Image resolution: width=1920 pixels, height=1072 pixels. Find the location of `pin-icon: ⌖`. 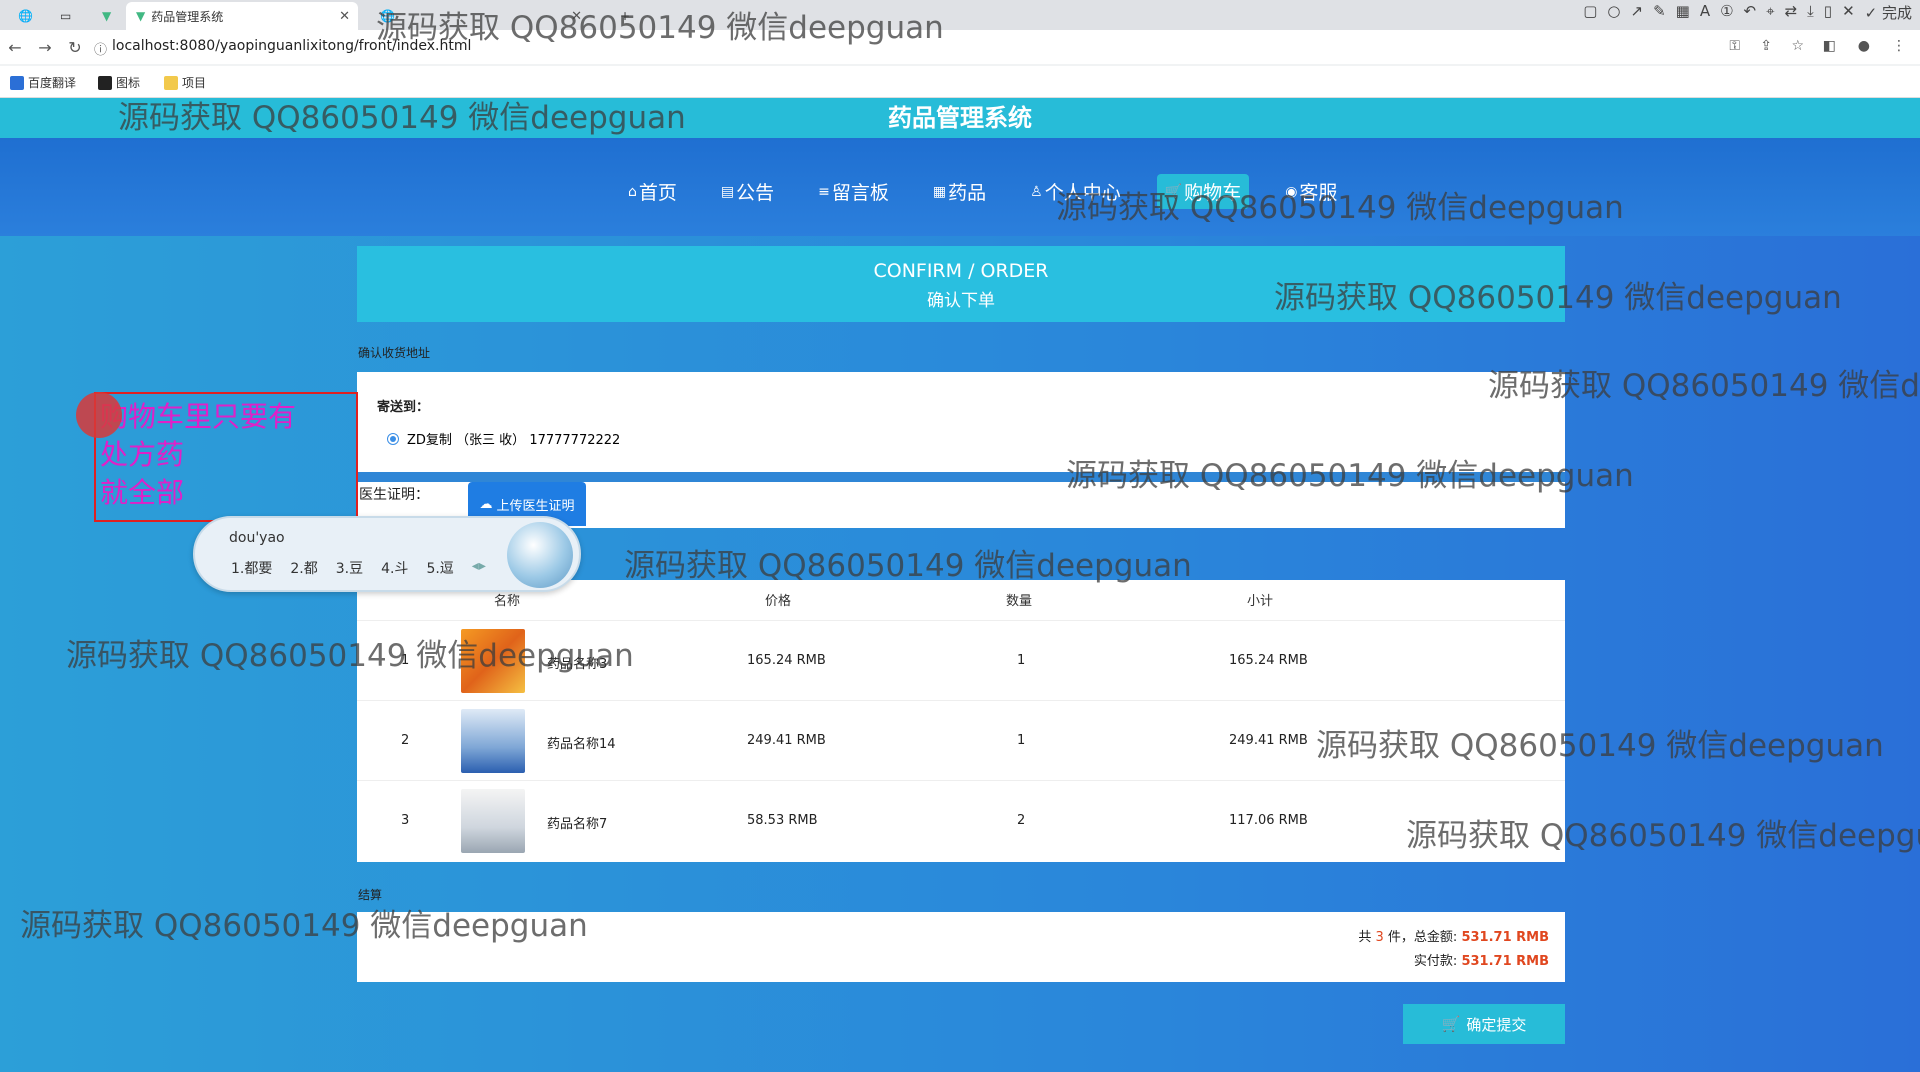

pin-icon: ⌖ is located at coordinates (1770, 12).